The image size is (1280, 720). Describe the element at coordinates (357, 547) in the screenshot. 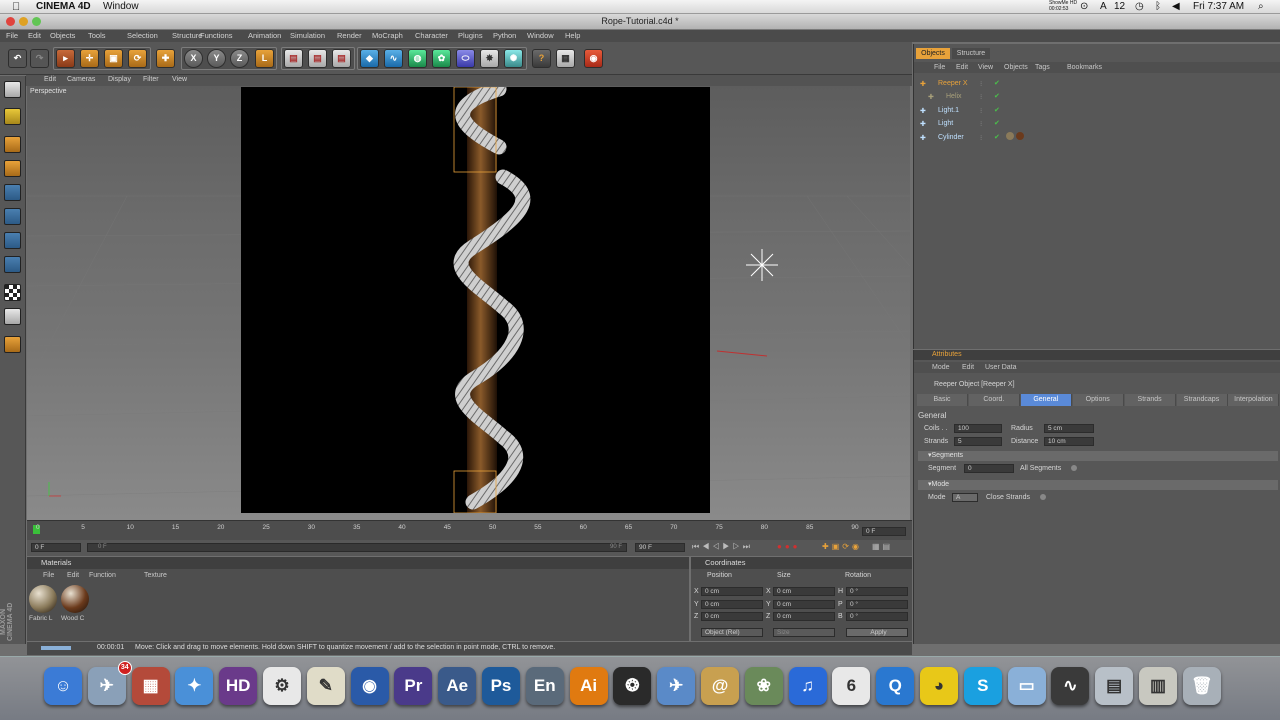

I see `range-slider: 0 F 90 F` at that location.